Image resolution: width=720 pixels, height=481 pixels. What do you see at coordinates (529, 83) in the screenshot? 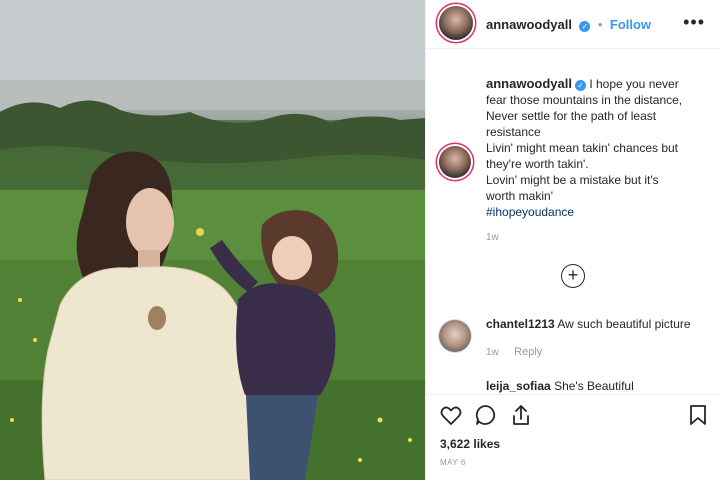
I see `caption-username: annawoodyall` at bounding box center [529, 83].